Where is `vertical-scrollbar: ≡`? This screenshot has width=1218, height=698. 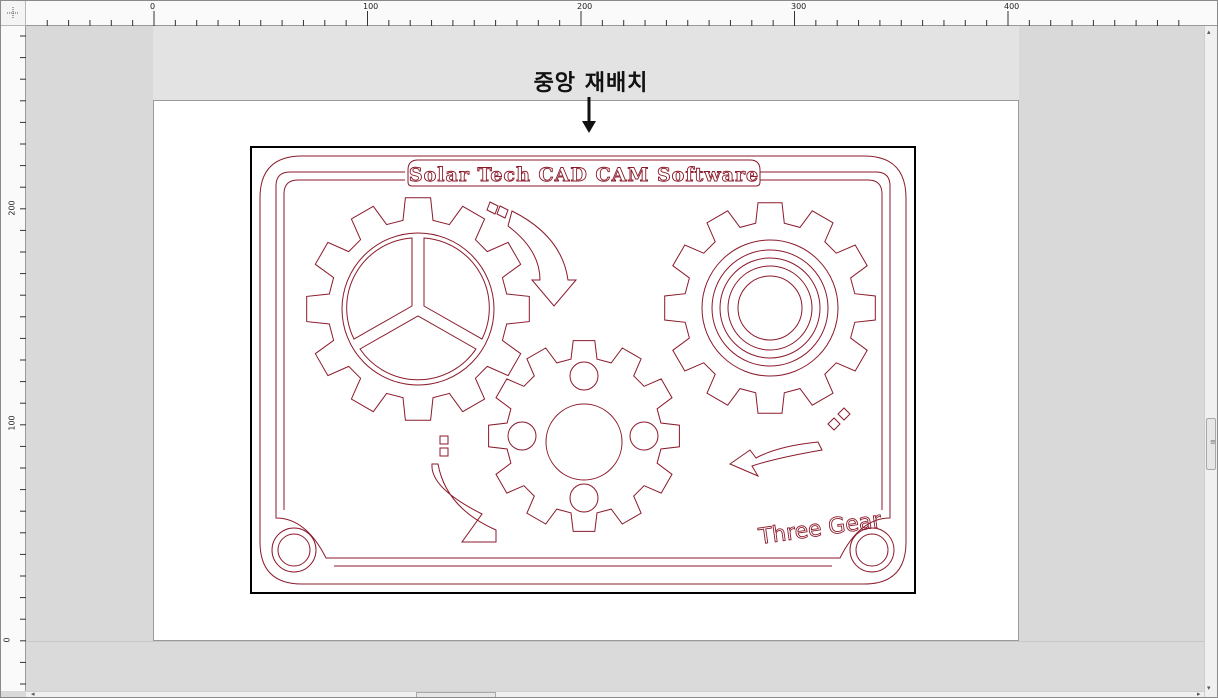 vertical-scrollbar: ≡ is located at coordinates (1210, 361).